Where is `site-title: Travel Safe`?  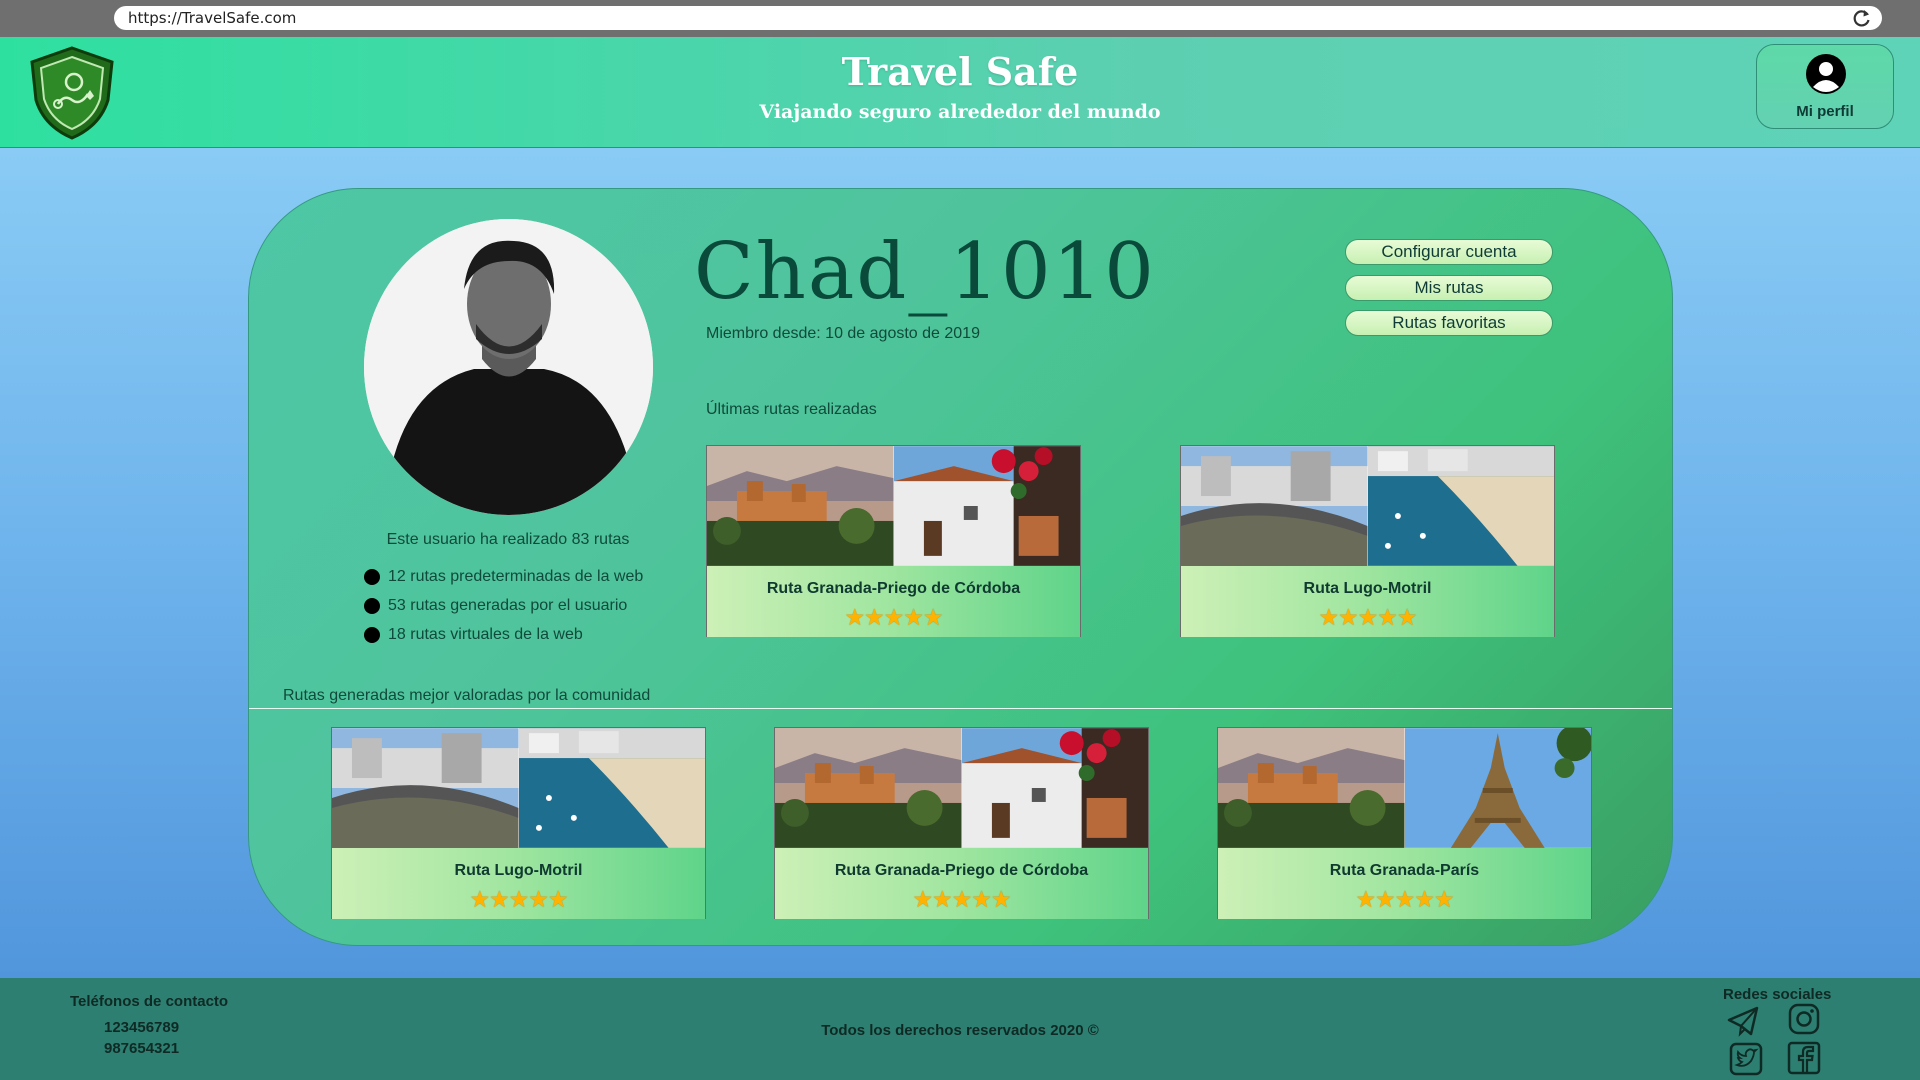 site-title: Travel Safe is located at coordinates (960, 71).